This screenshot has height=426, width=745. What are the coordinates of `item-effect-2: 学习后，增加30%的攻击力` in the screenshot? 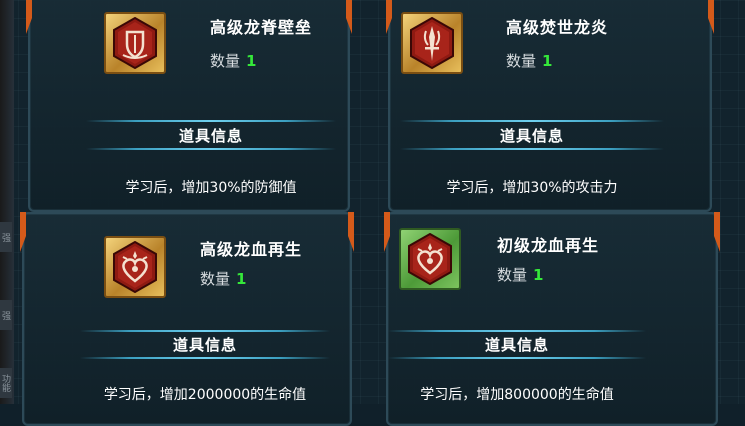 It's located at (532, 188).